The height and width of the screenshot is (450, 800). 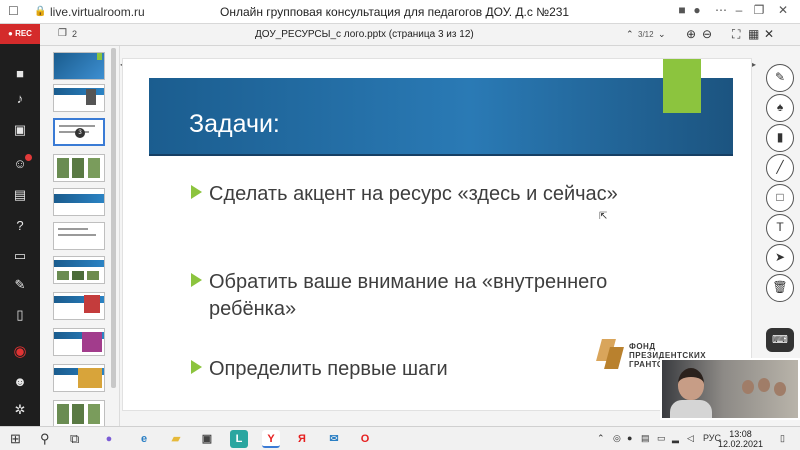 What do you see at coordinates (780, 198) in the screenshot?
I see `rectangle-icon: □` at bounding box center [780, 198].